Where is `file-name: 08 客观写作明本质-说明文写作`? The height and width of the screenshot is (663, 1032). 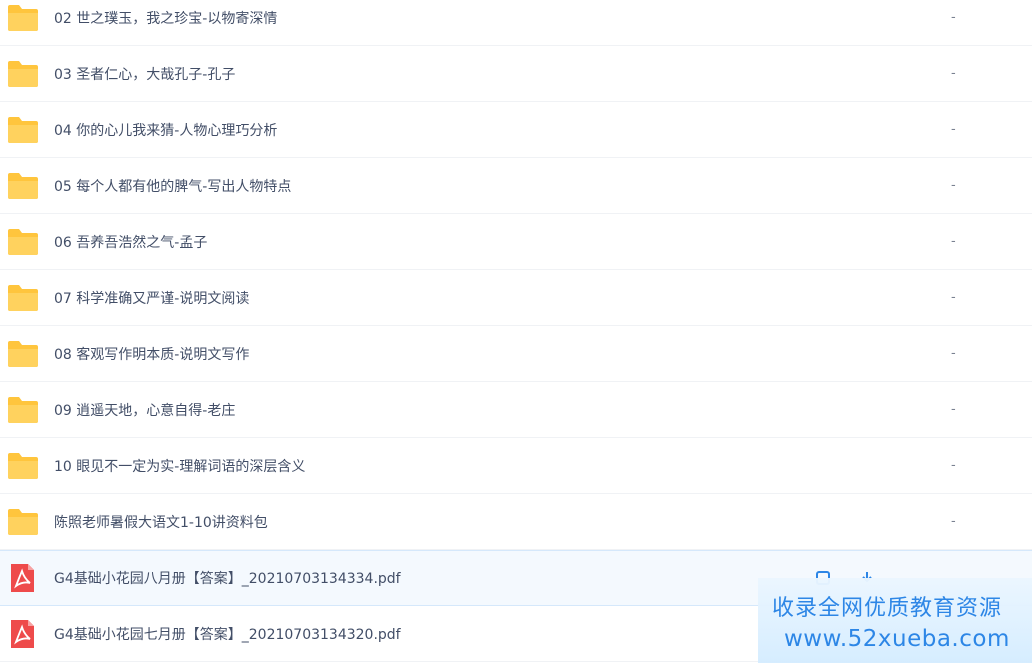
file-name: 08 客观写作明本质-说明文写作 is located at coordinates (151, 354).